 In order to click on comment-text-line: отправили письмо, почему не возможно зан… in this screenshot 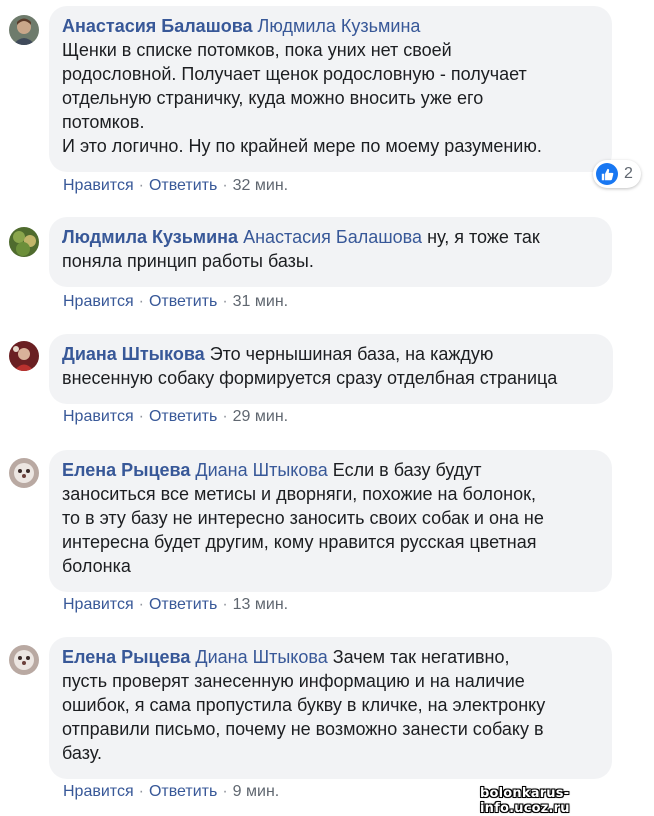, I will do `click(303, 729)`.